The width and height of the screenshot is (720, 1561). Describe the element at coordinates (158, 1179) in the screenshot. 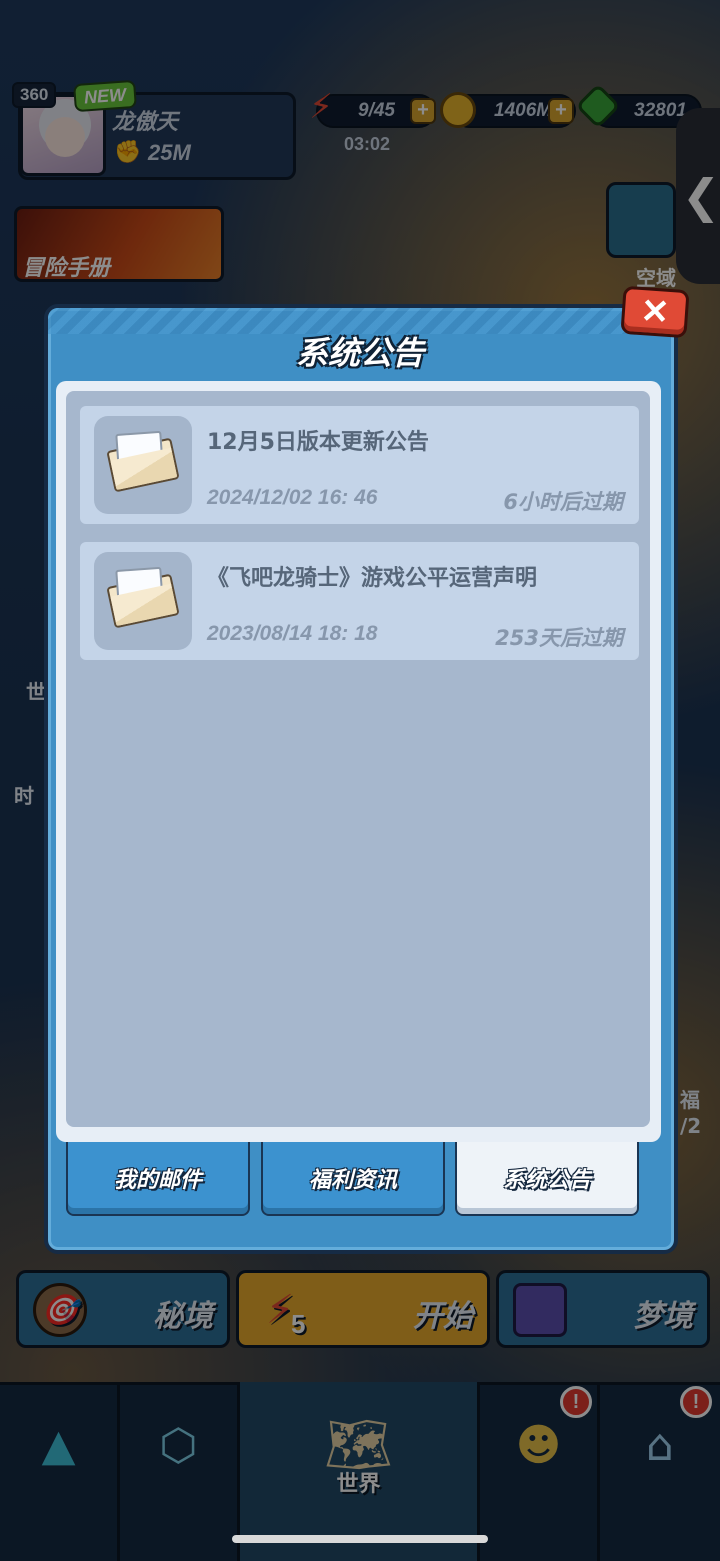

I see `tab-my-mail: 我的邮件` at that location.